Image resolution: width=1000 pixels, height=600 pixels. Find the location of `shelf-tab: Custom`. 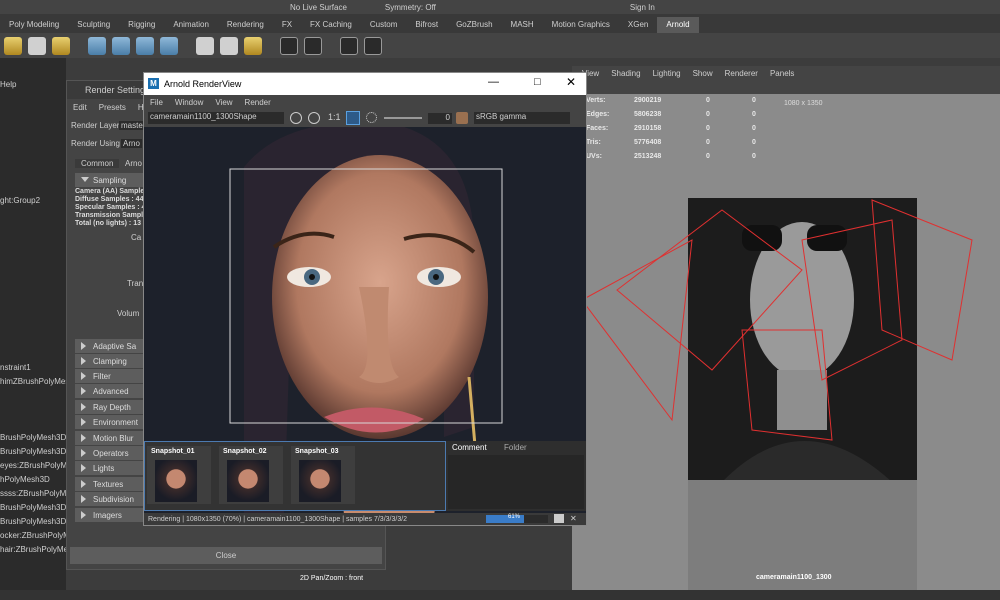

shelf-tab: Custom is located at coordinates (384, 26).